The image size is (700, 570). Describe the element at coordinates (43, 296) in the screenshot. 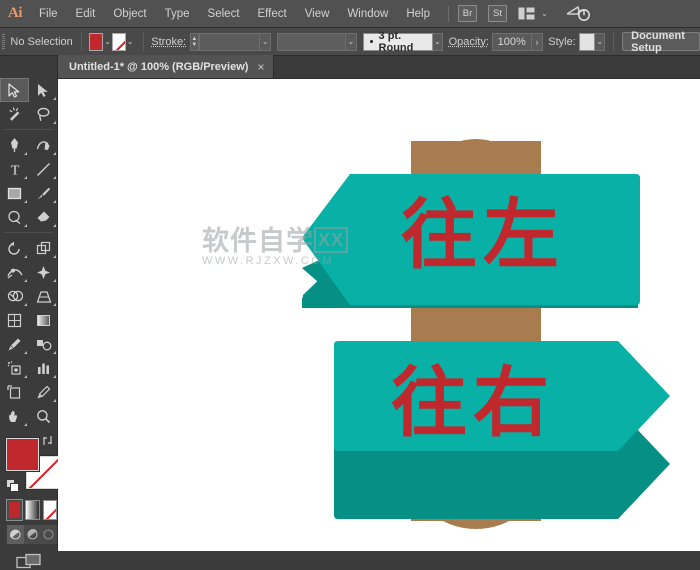

I see `perspective-grid-tool` at that location.